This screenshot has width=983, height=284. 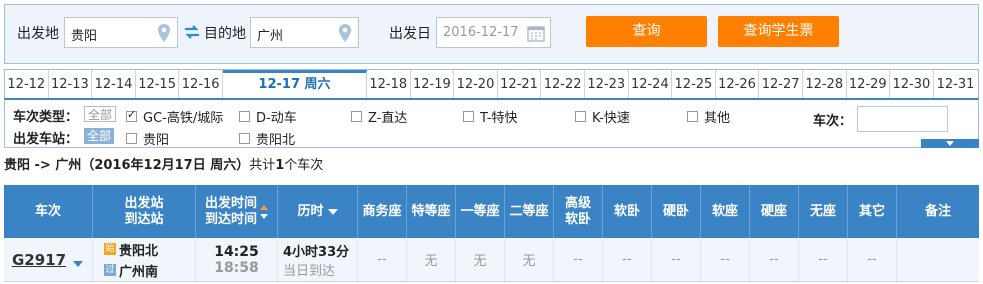 I want to click on summary-prefix: 共计, so click(x=262, y=165).